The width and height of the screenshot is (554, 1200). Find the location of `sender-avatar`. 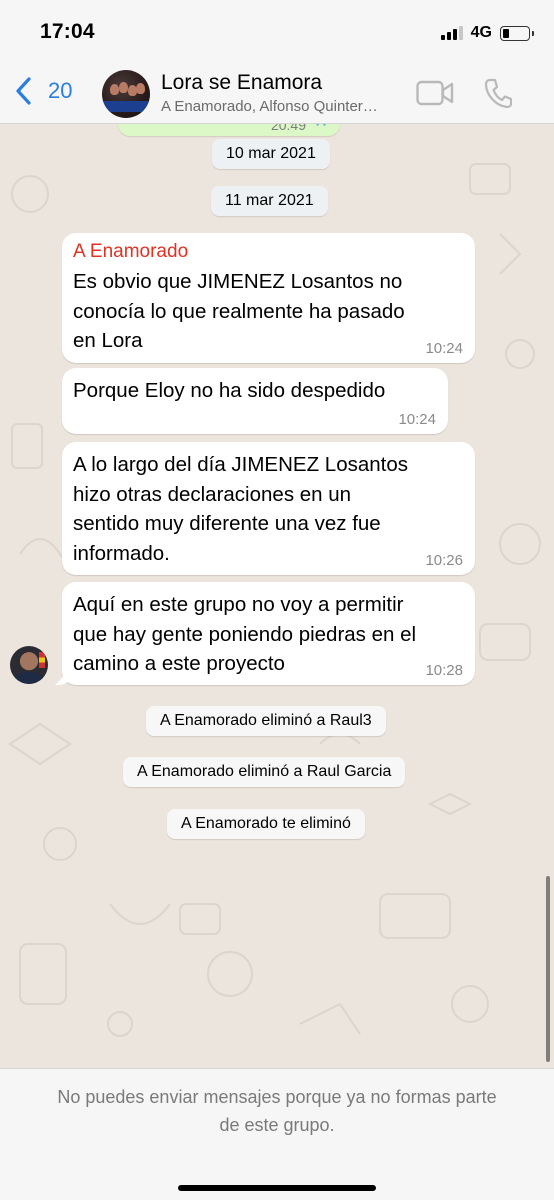

sender-avatar is located at coordinates (29, 665).